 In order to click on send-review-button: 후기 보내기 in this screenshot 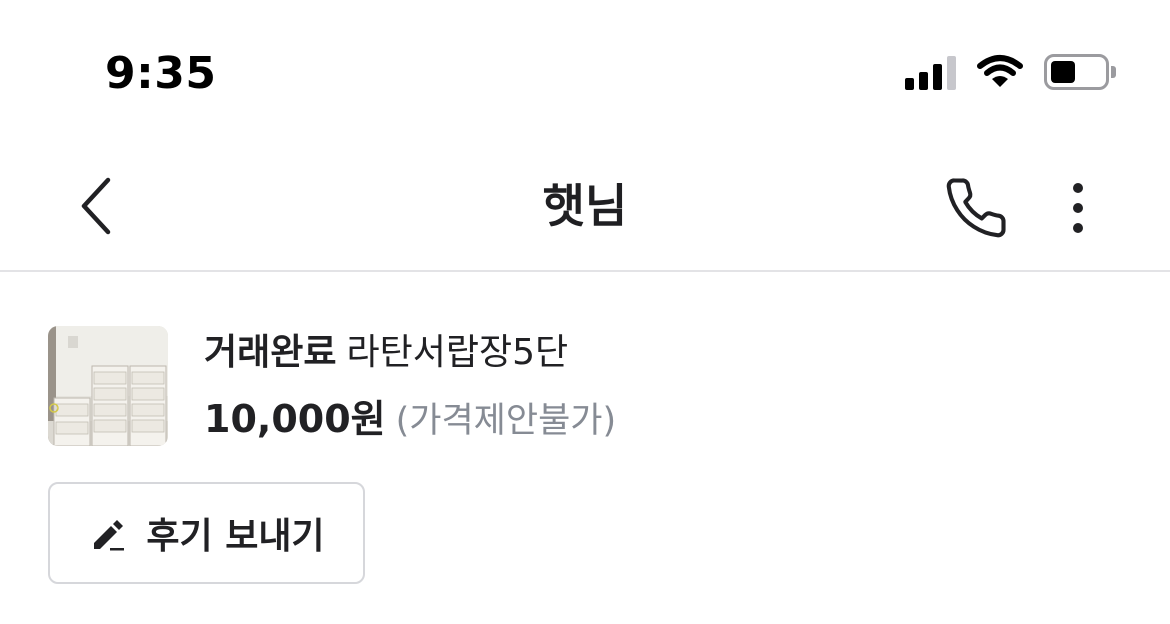, I will do `click(206, 533)`.